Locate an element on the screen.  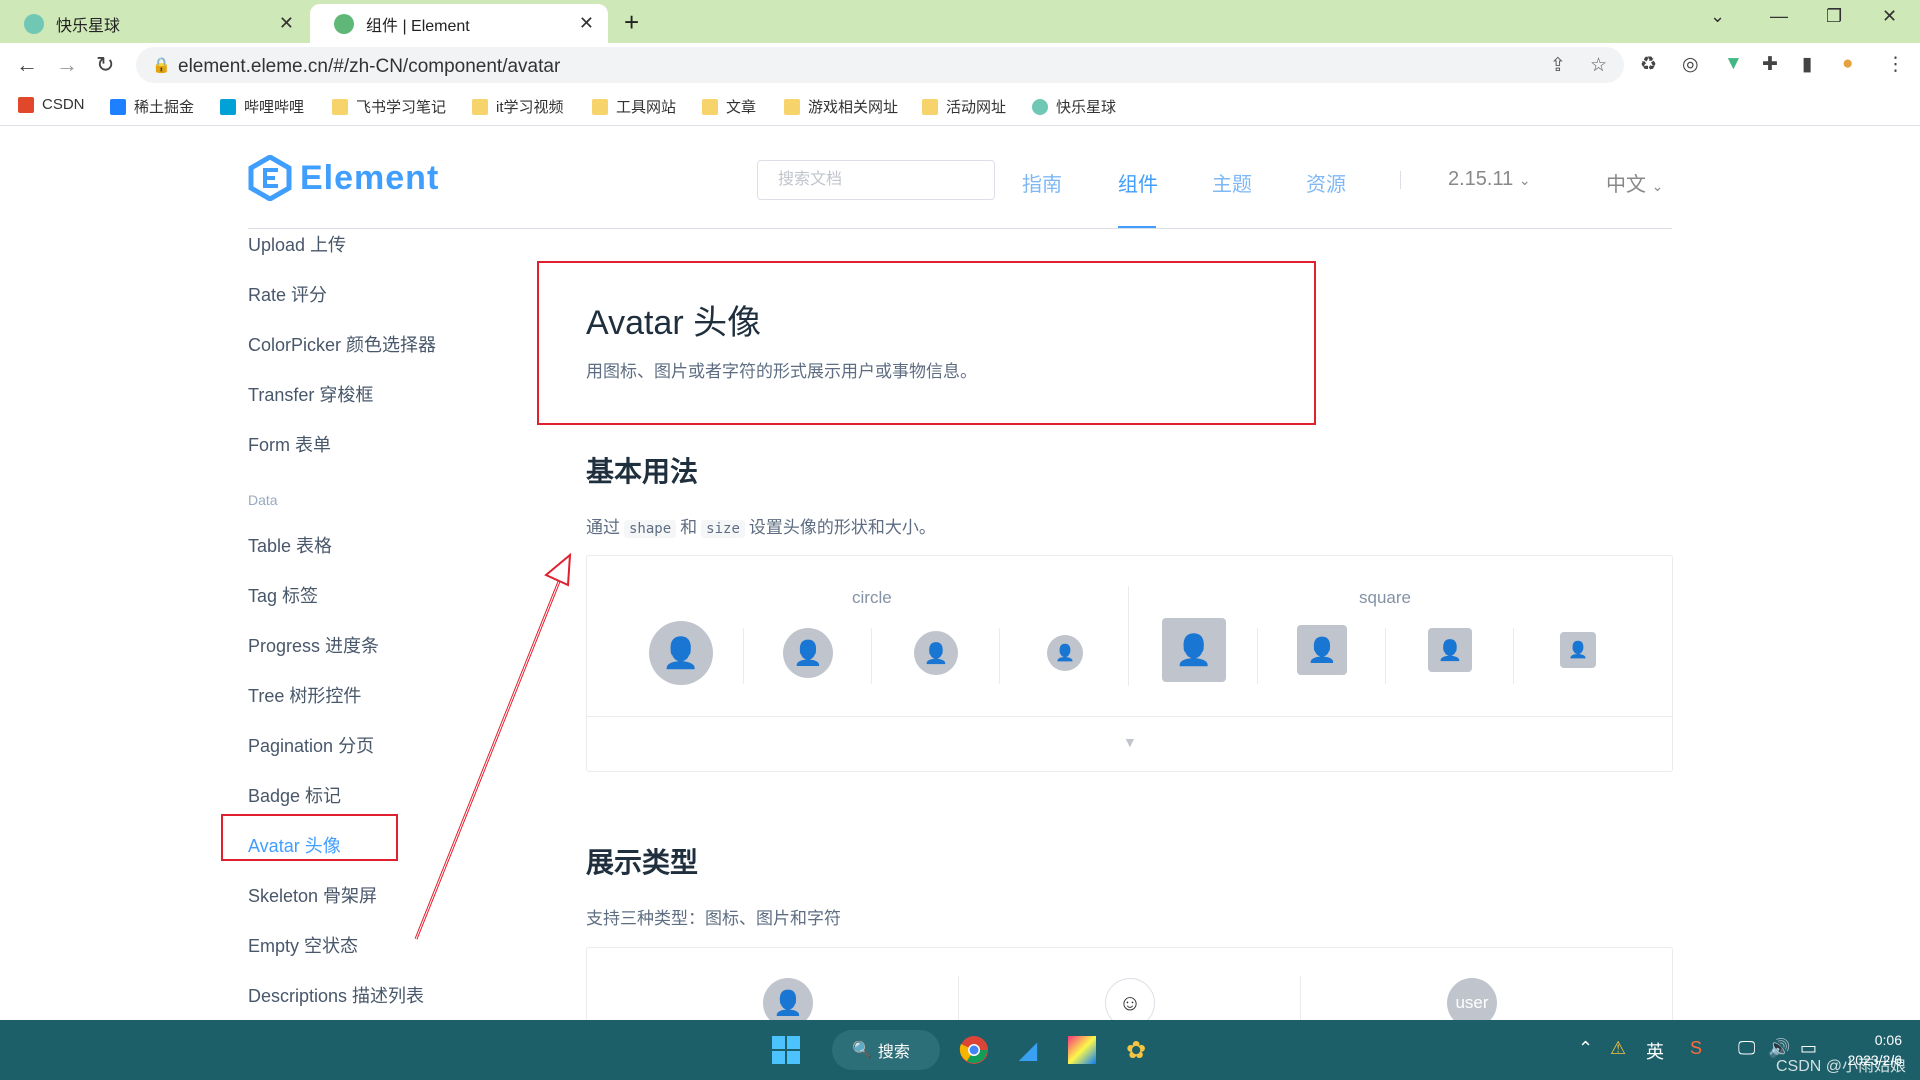
tab-kuaile: 快乐星球 ✕ is located at coordinates (154, 23).